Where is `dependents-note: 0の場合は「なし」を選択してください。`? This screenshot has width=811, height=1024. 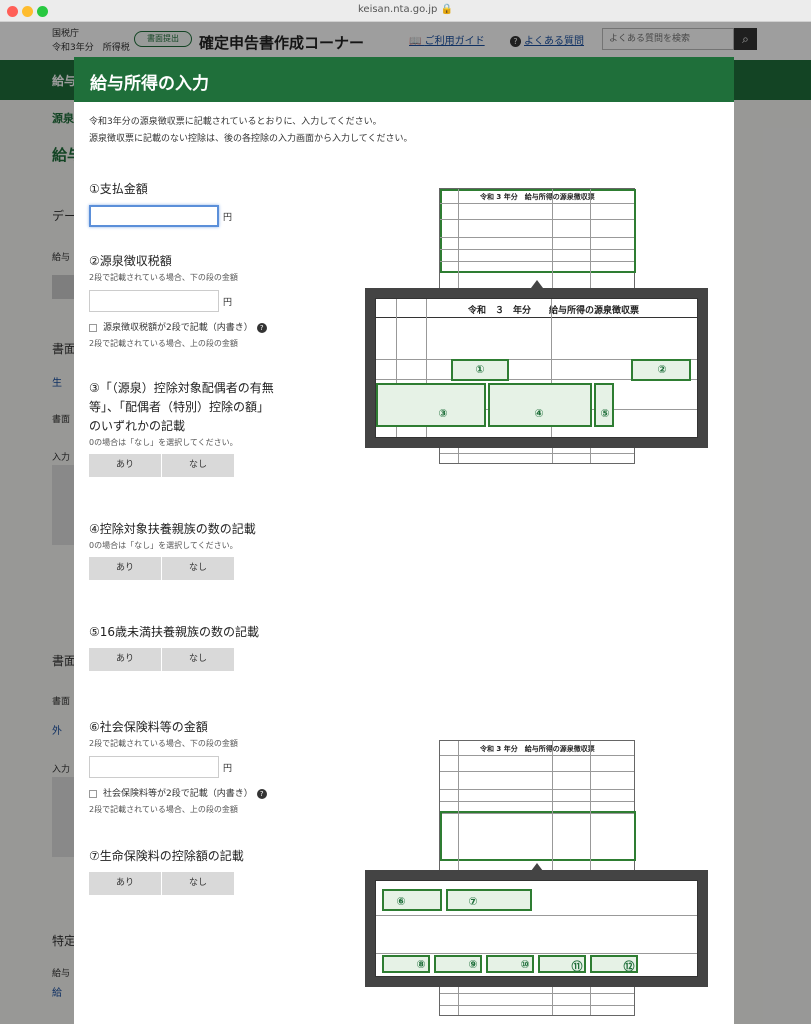
dependents-note: 0の場合は「なし」を選択してください。 is located at coordinates (163, 545).